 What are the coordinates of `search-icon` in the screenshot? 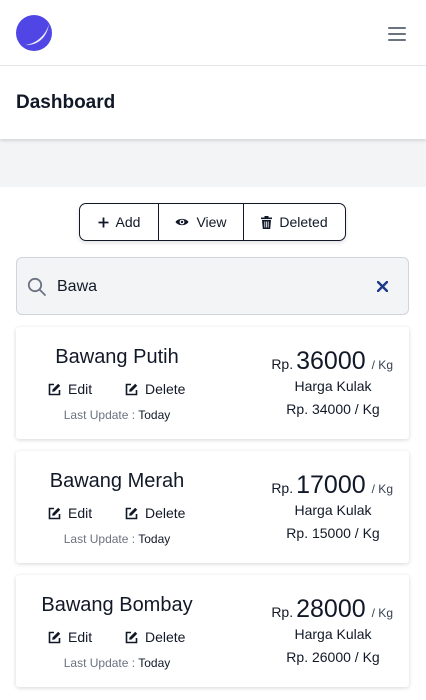 It's located at (36, 286).